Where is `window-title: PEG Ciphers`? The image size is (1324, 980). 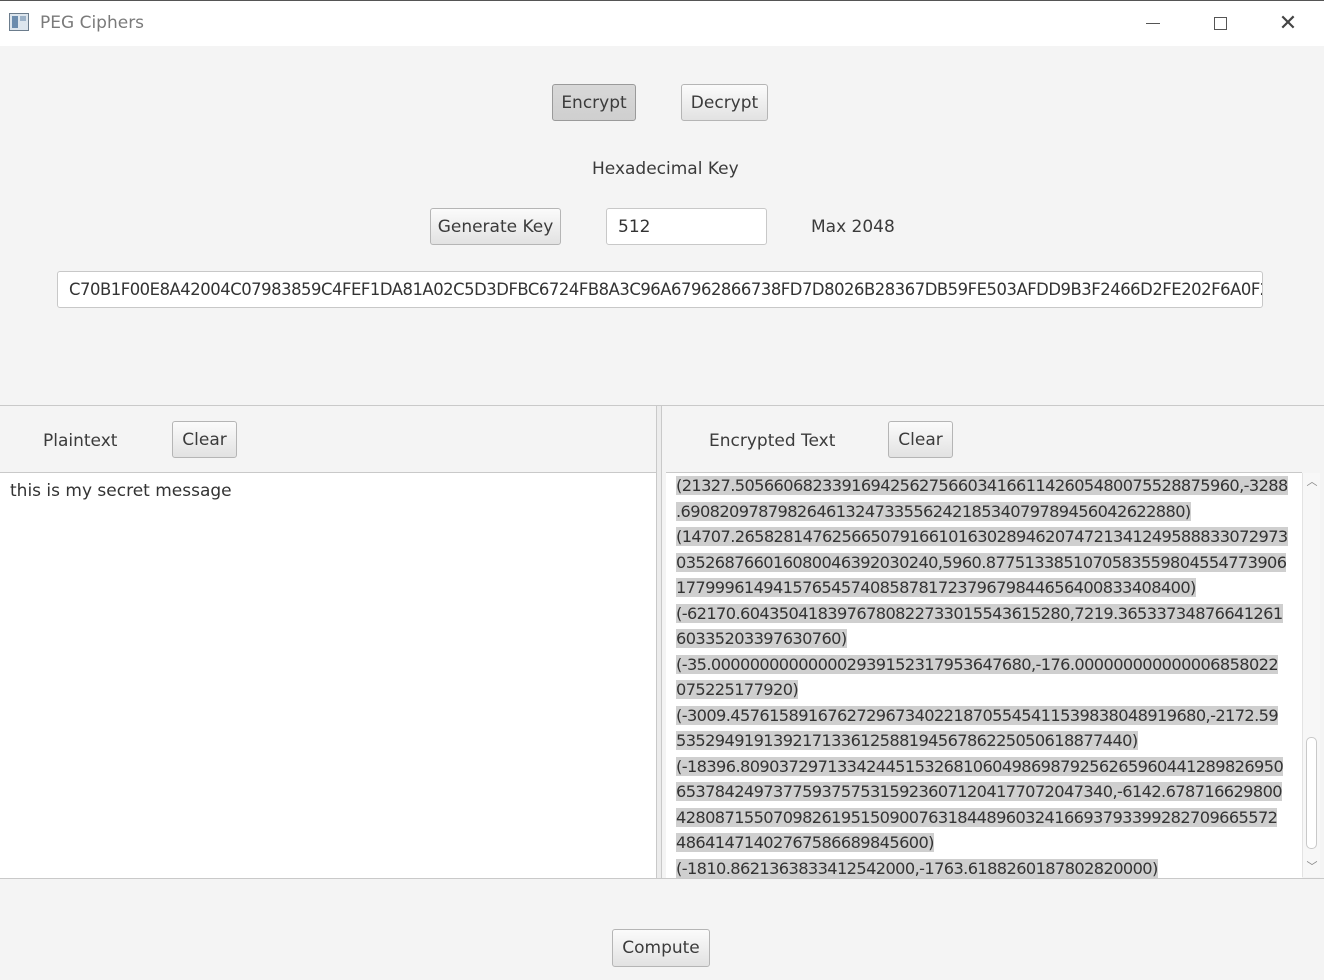
window-title: PEG Ciphers is located at coordinates (92, 23).